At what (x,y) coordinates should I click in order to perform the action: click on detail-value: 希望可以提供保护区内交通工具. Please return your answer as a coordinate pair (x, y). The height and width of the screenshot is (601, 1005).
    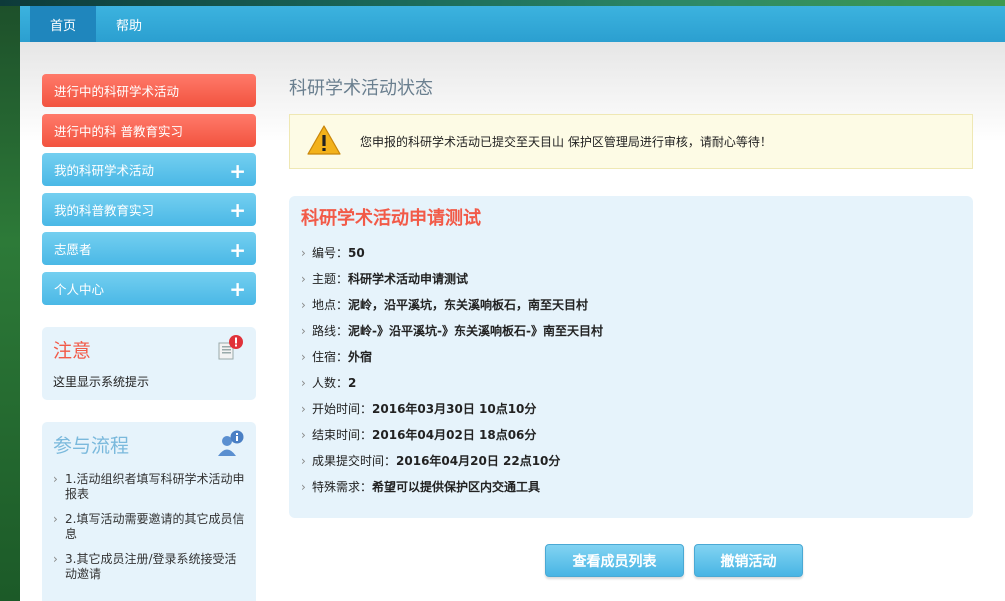
    Looking at the image, I should click on (456, 487).